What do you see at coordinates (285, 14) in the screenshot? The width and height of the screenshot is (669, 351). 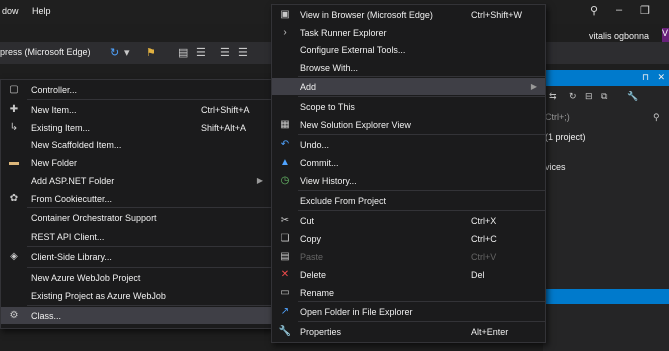 I see `browser-icon: ▣` at bounding box center [285, 14].